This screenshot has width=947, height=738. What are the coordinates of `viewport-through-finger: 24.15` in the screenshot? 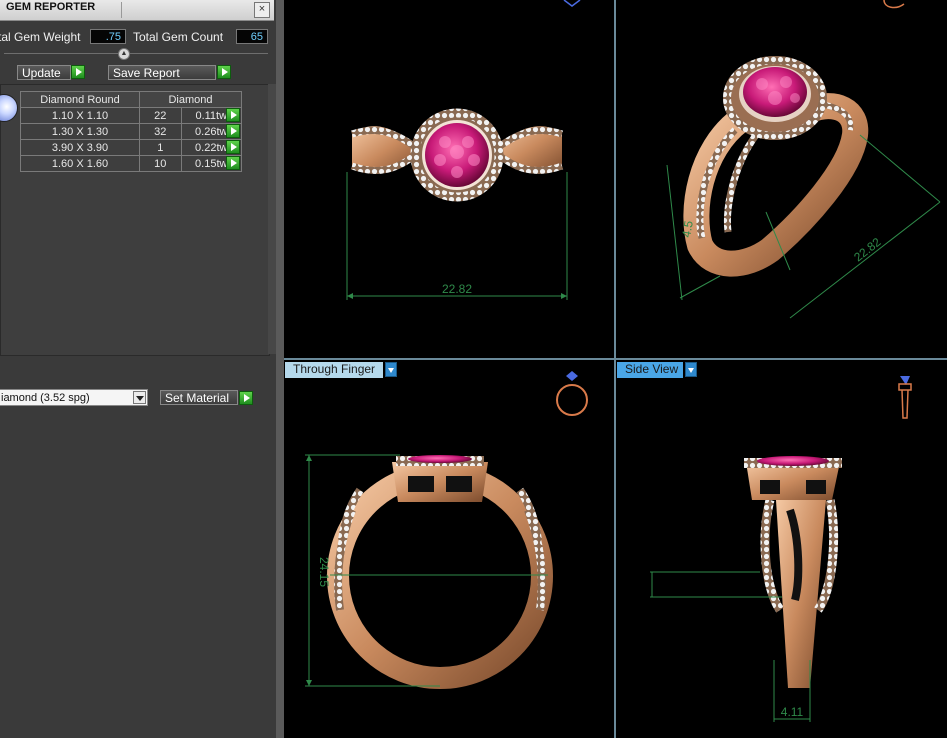 It's located at (446, 530).